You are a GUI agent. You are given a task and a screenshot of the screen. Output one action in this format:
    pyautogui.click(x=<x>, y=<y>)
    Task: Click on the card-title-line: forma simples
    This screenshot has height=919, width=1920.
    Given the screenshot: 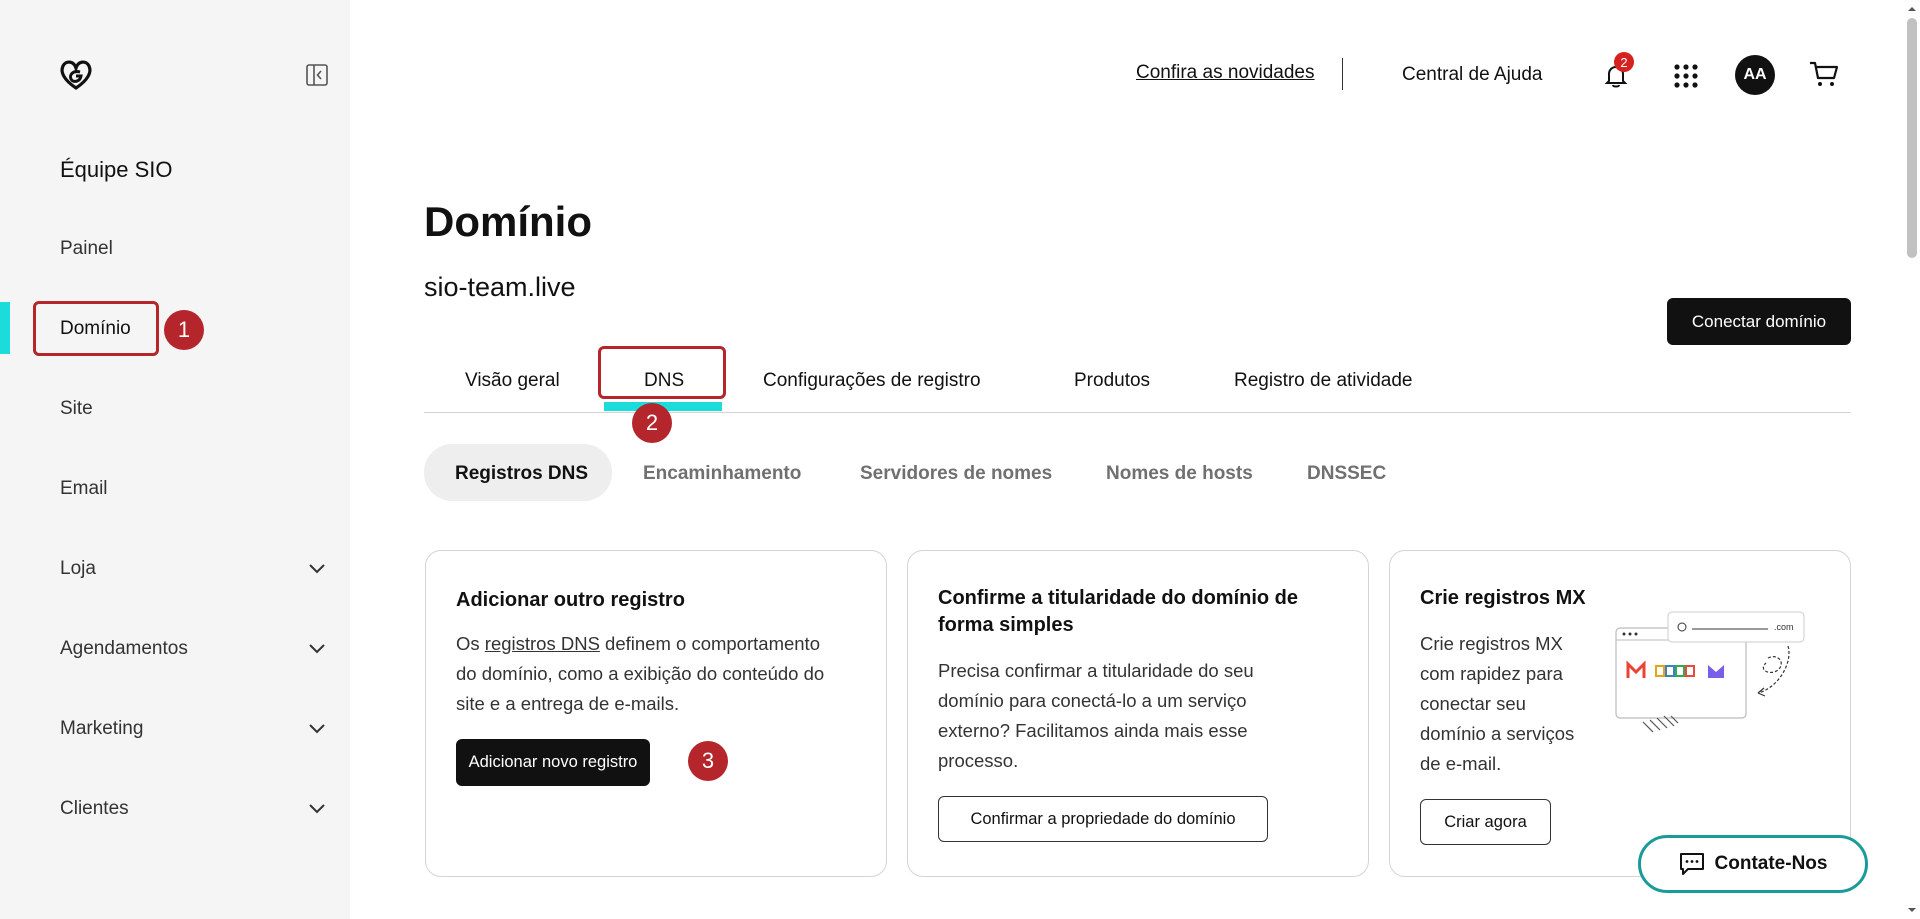 What is the action you would take?
    pyautogui.click(x=1006, y=625)
    